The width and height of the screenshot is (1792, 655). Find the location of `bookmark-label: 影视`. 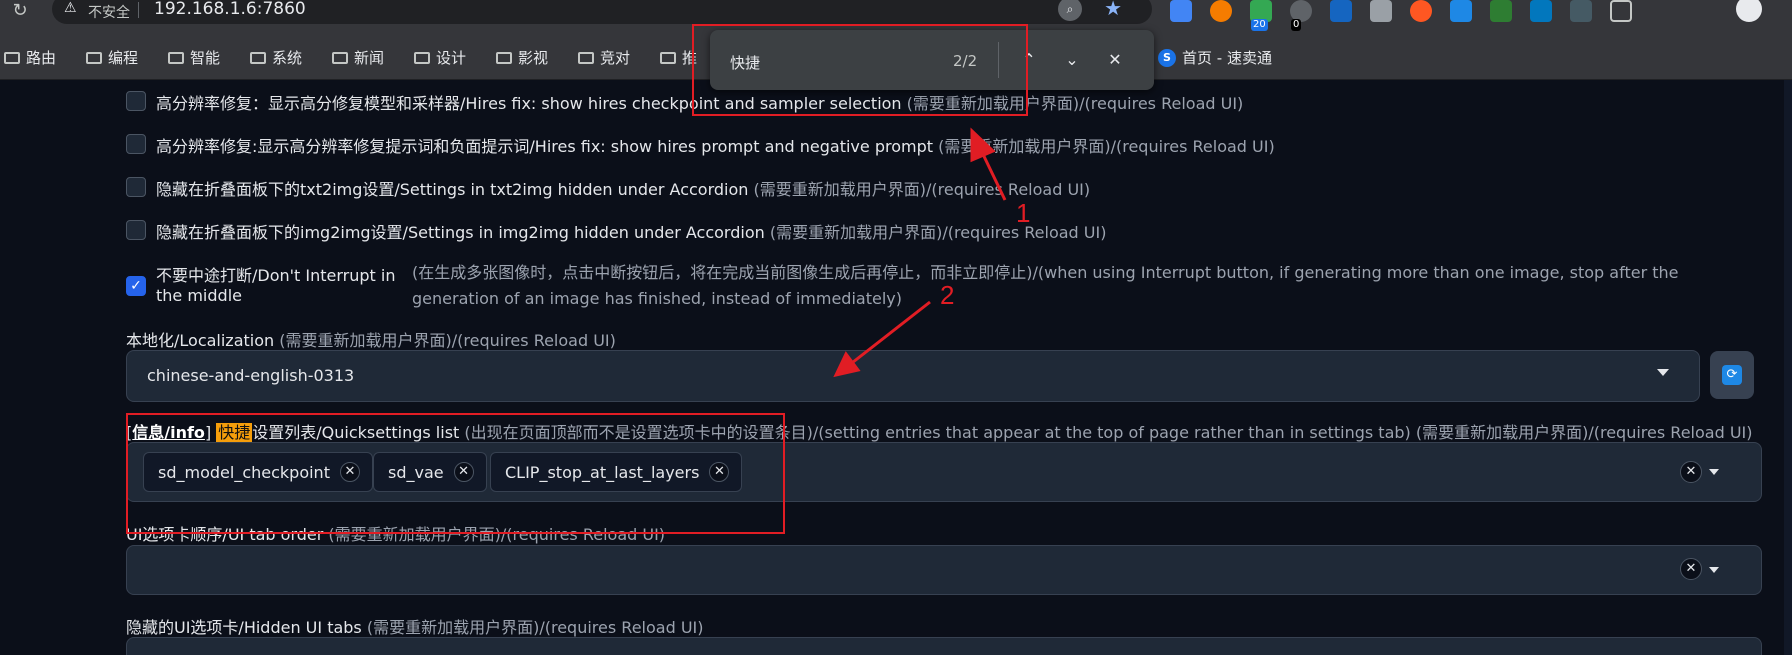

bookmark-label: 影视 is located at coordinates (533, 58).